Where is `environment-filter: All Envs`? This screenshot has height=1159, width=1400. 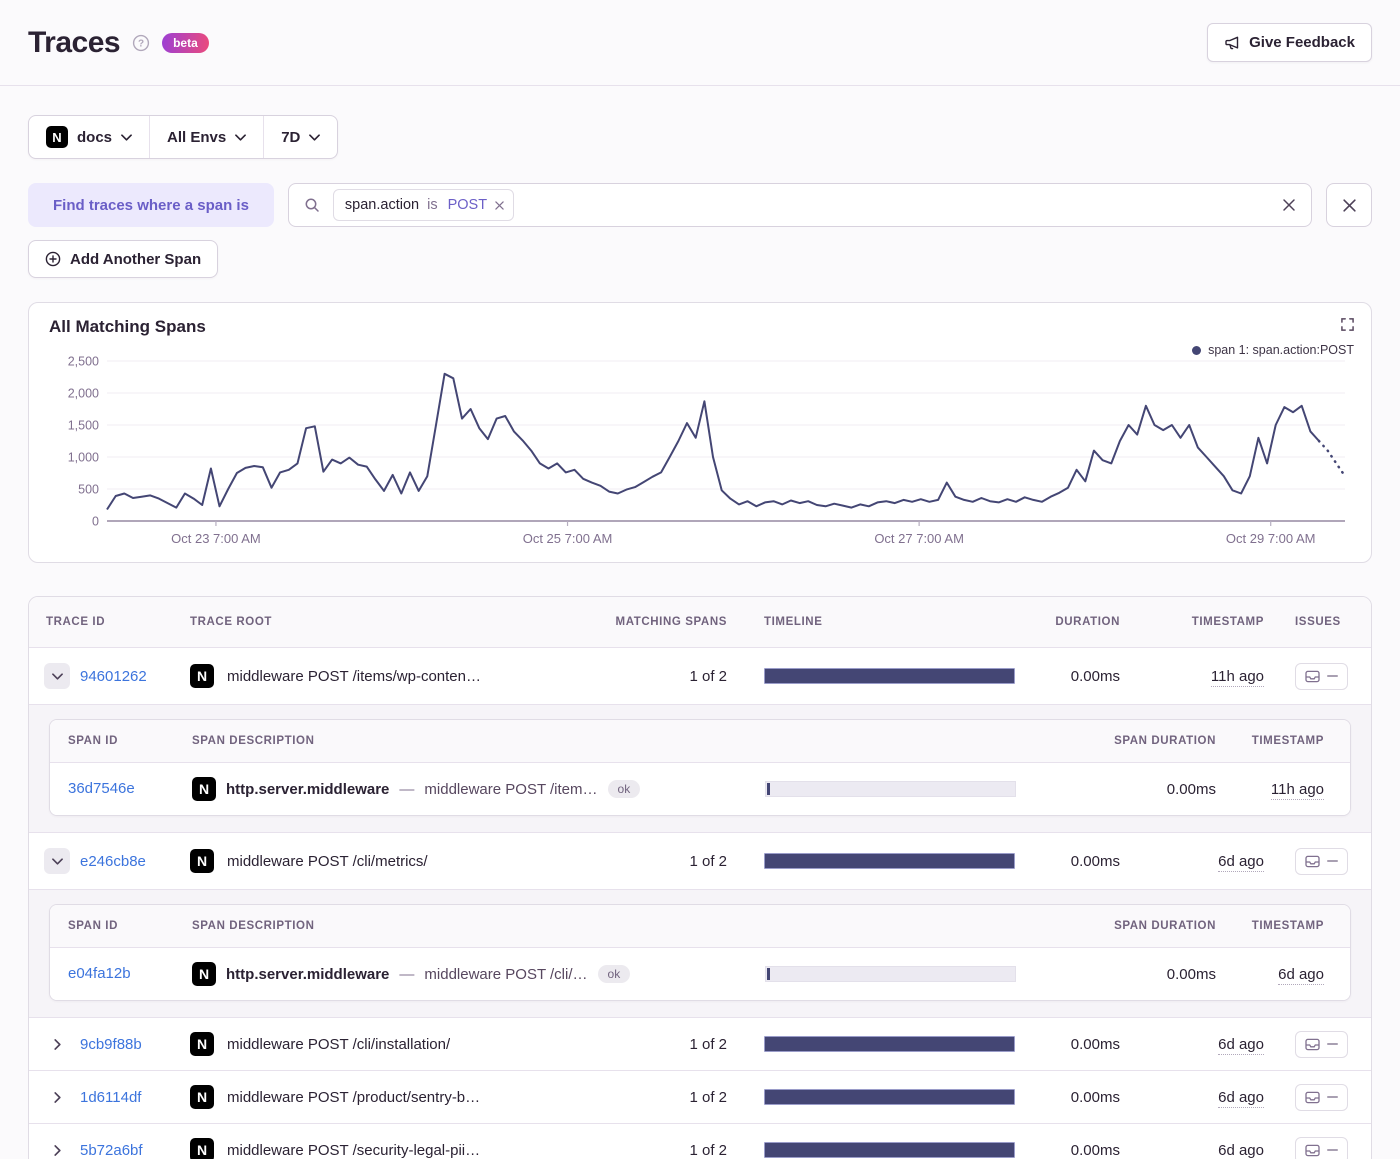
environment-filter: All Envs is located at coordinates (206, 137).